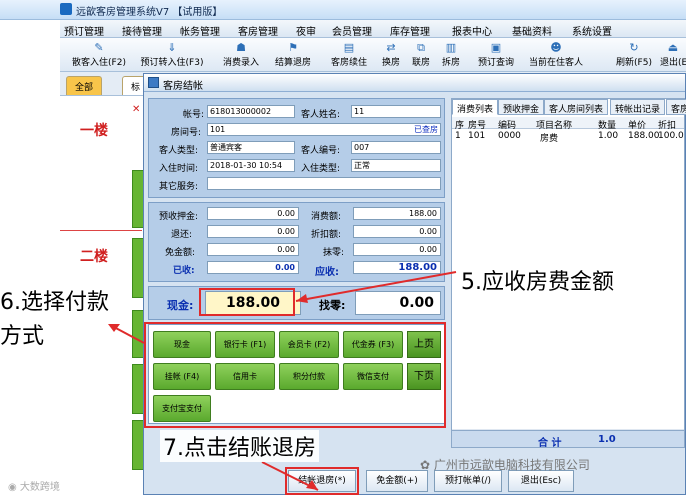  I want to click on watermark-right-icon: ✿, so click(425, 465).